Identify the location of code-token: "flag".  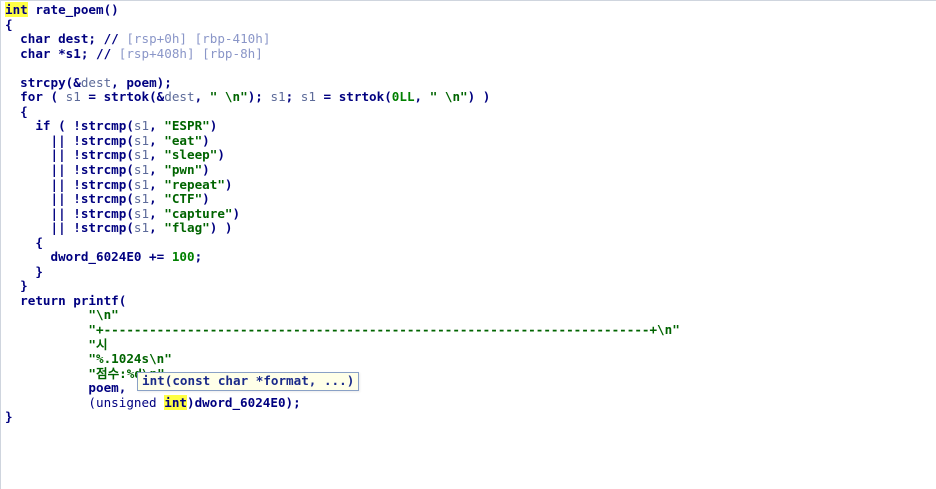
(187, 228).